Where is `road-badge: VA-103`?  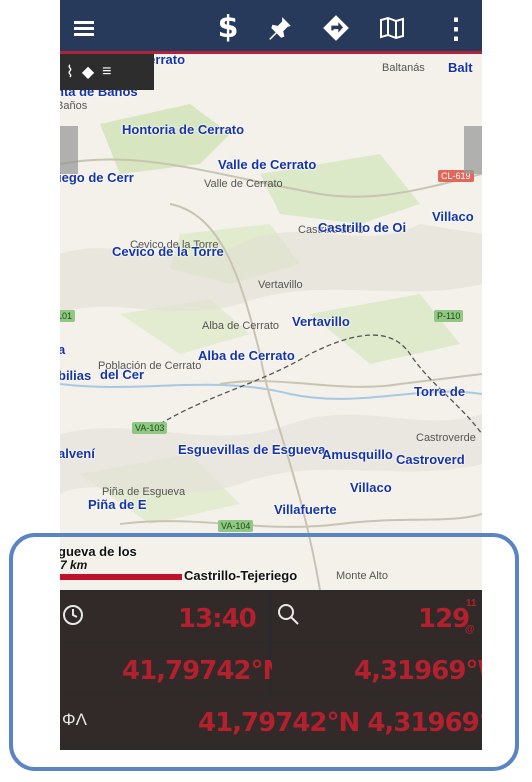
road-badge: VA-103 is located at coordinates (150, 428).